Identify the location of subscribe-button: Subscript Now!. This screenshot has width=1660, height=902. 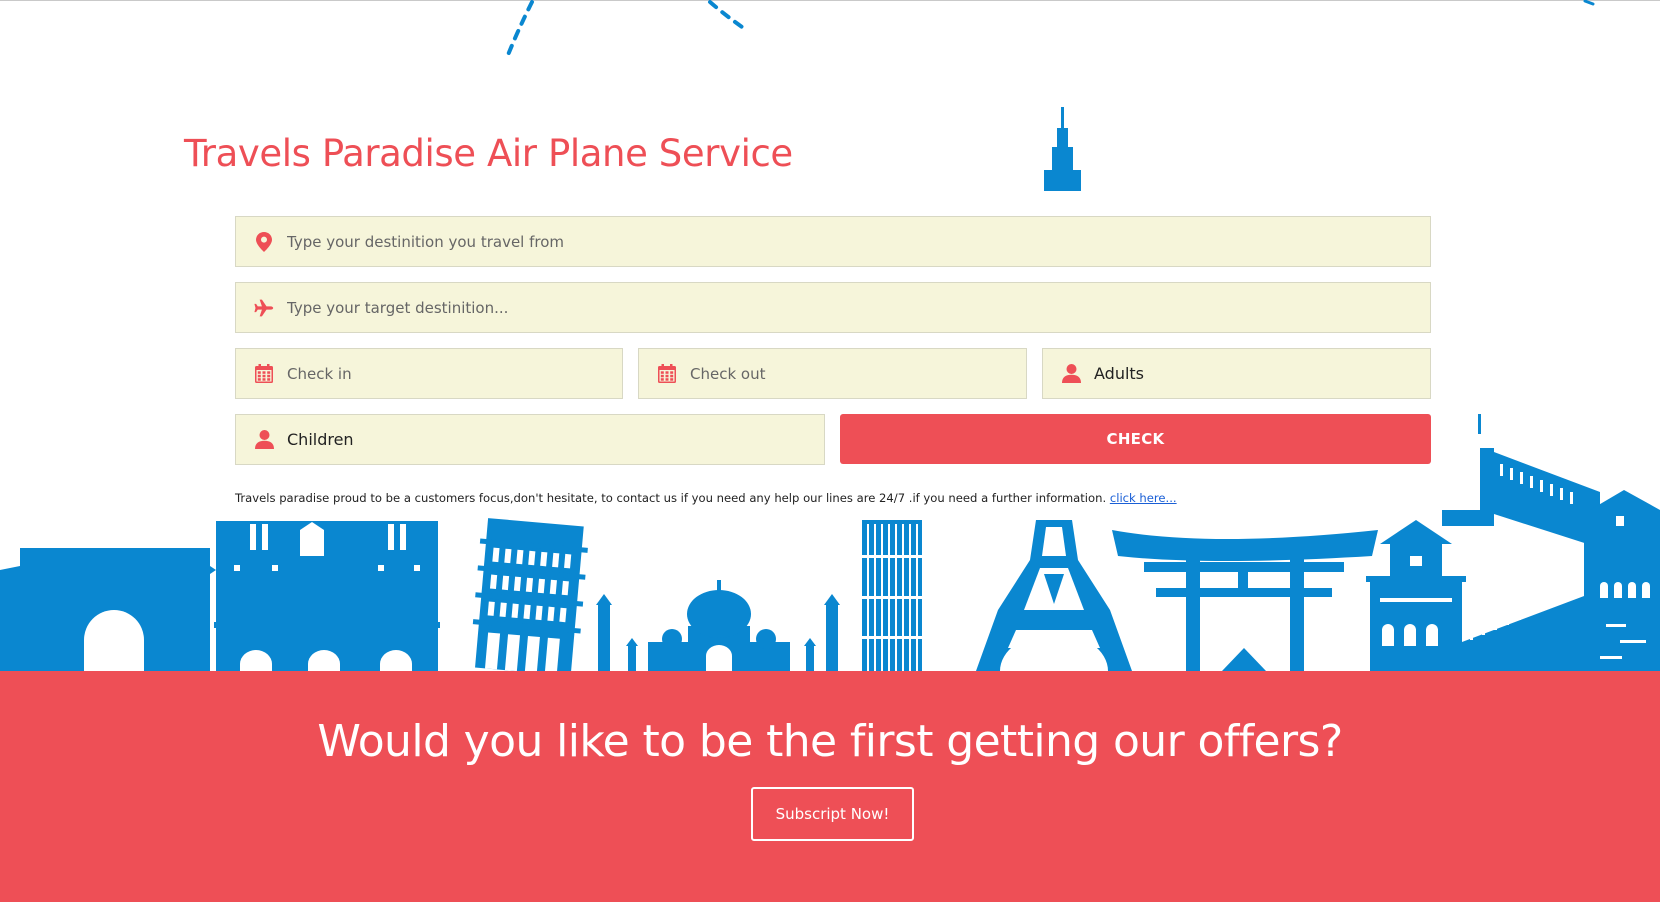
(832, 814).